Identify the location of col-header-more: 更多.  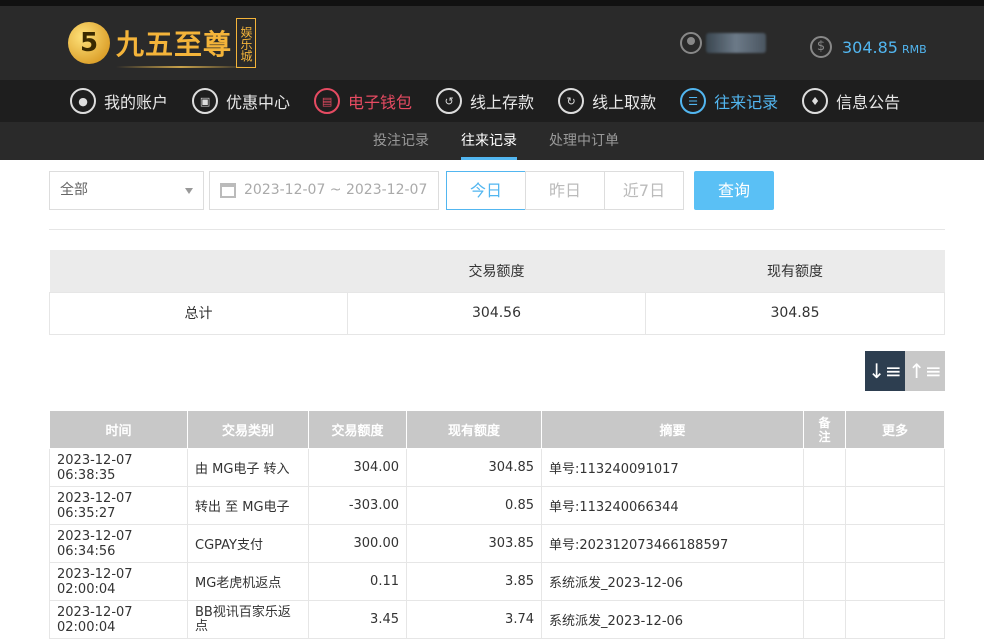
(895, 429).